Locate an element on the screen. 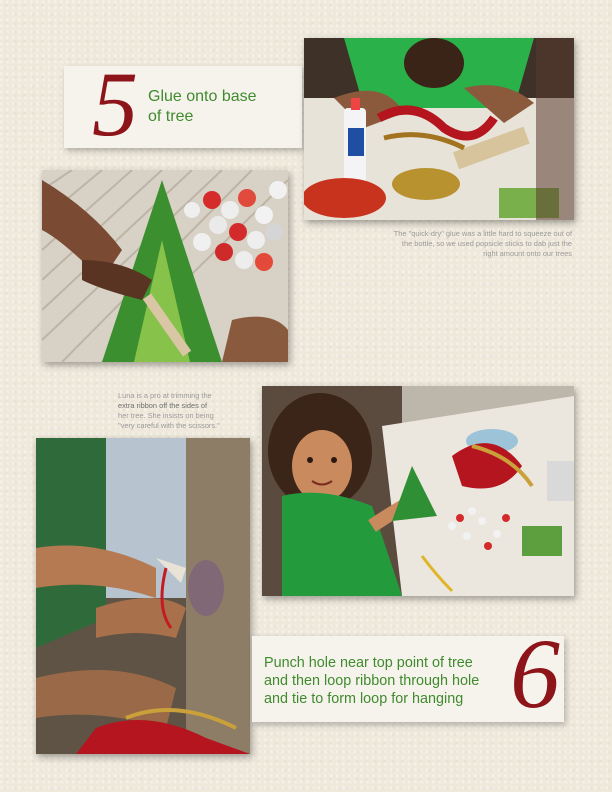 This screenshot has height=792, width=612. luna-caption-line1: Luna is a pro at trimming the is located at coordinates (165, 395).